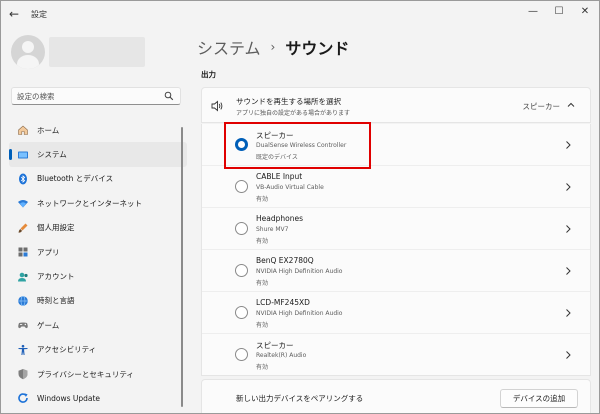 Image resolution: width=600 pixels, height=414 pixels. I want to click on pair-device-row: 新しい出力デバイスをペアリングする デバイスの追加, so click(396, 396).